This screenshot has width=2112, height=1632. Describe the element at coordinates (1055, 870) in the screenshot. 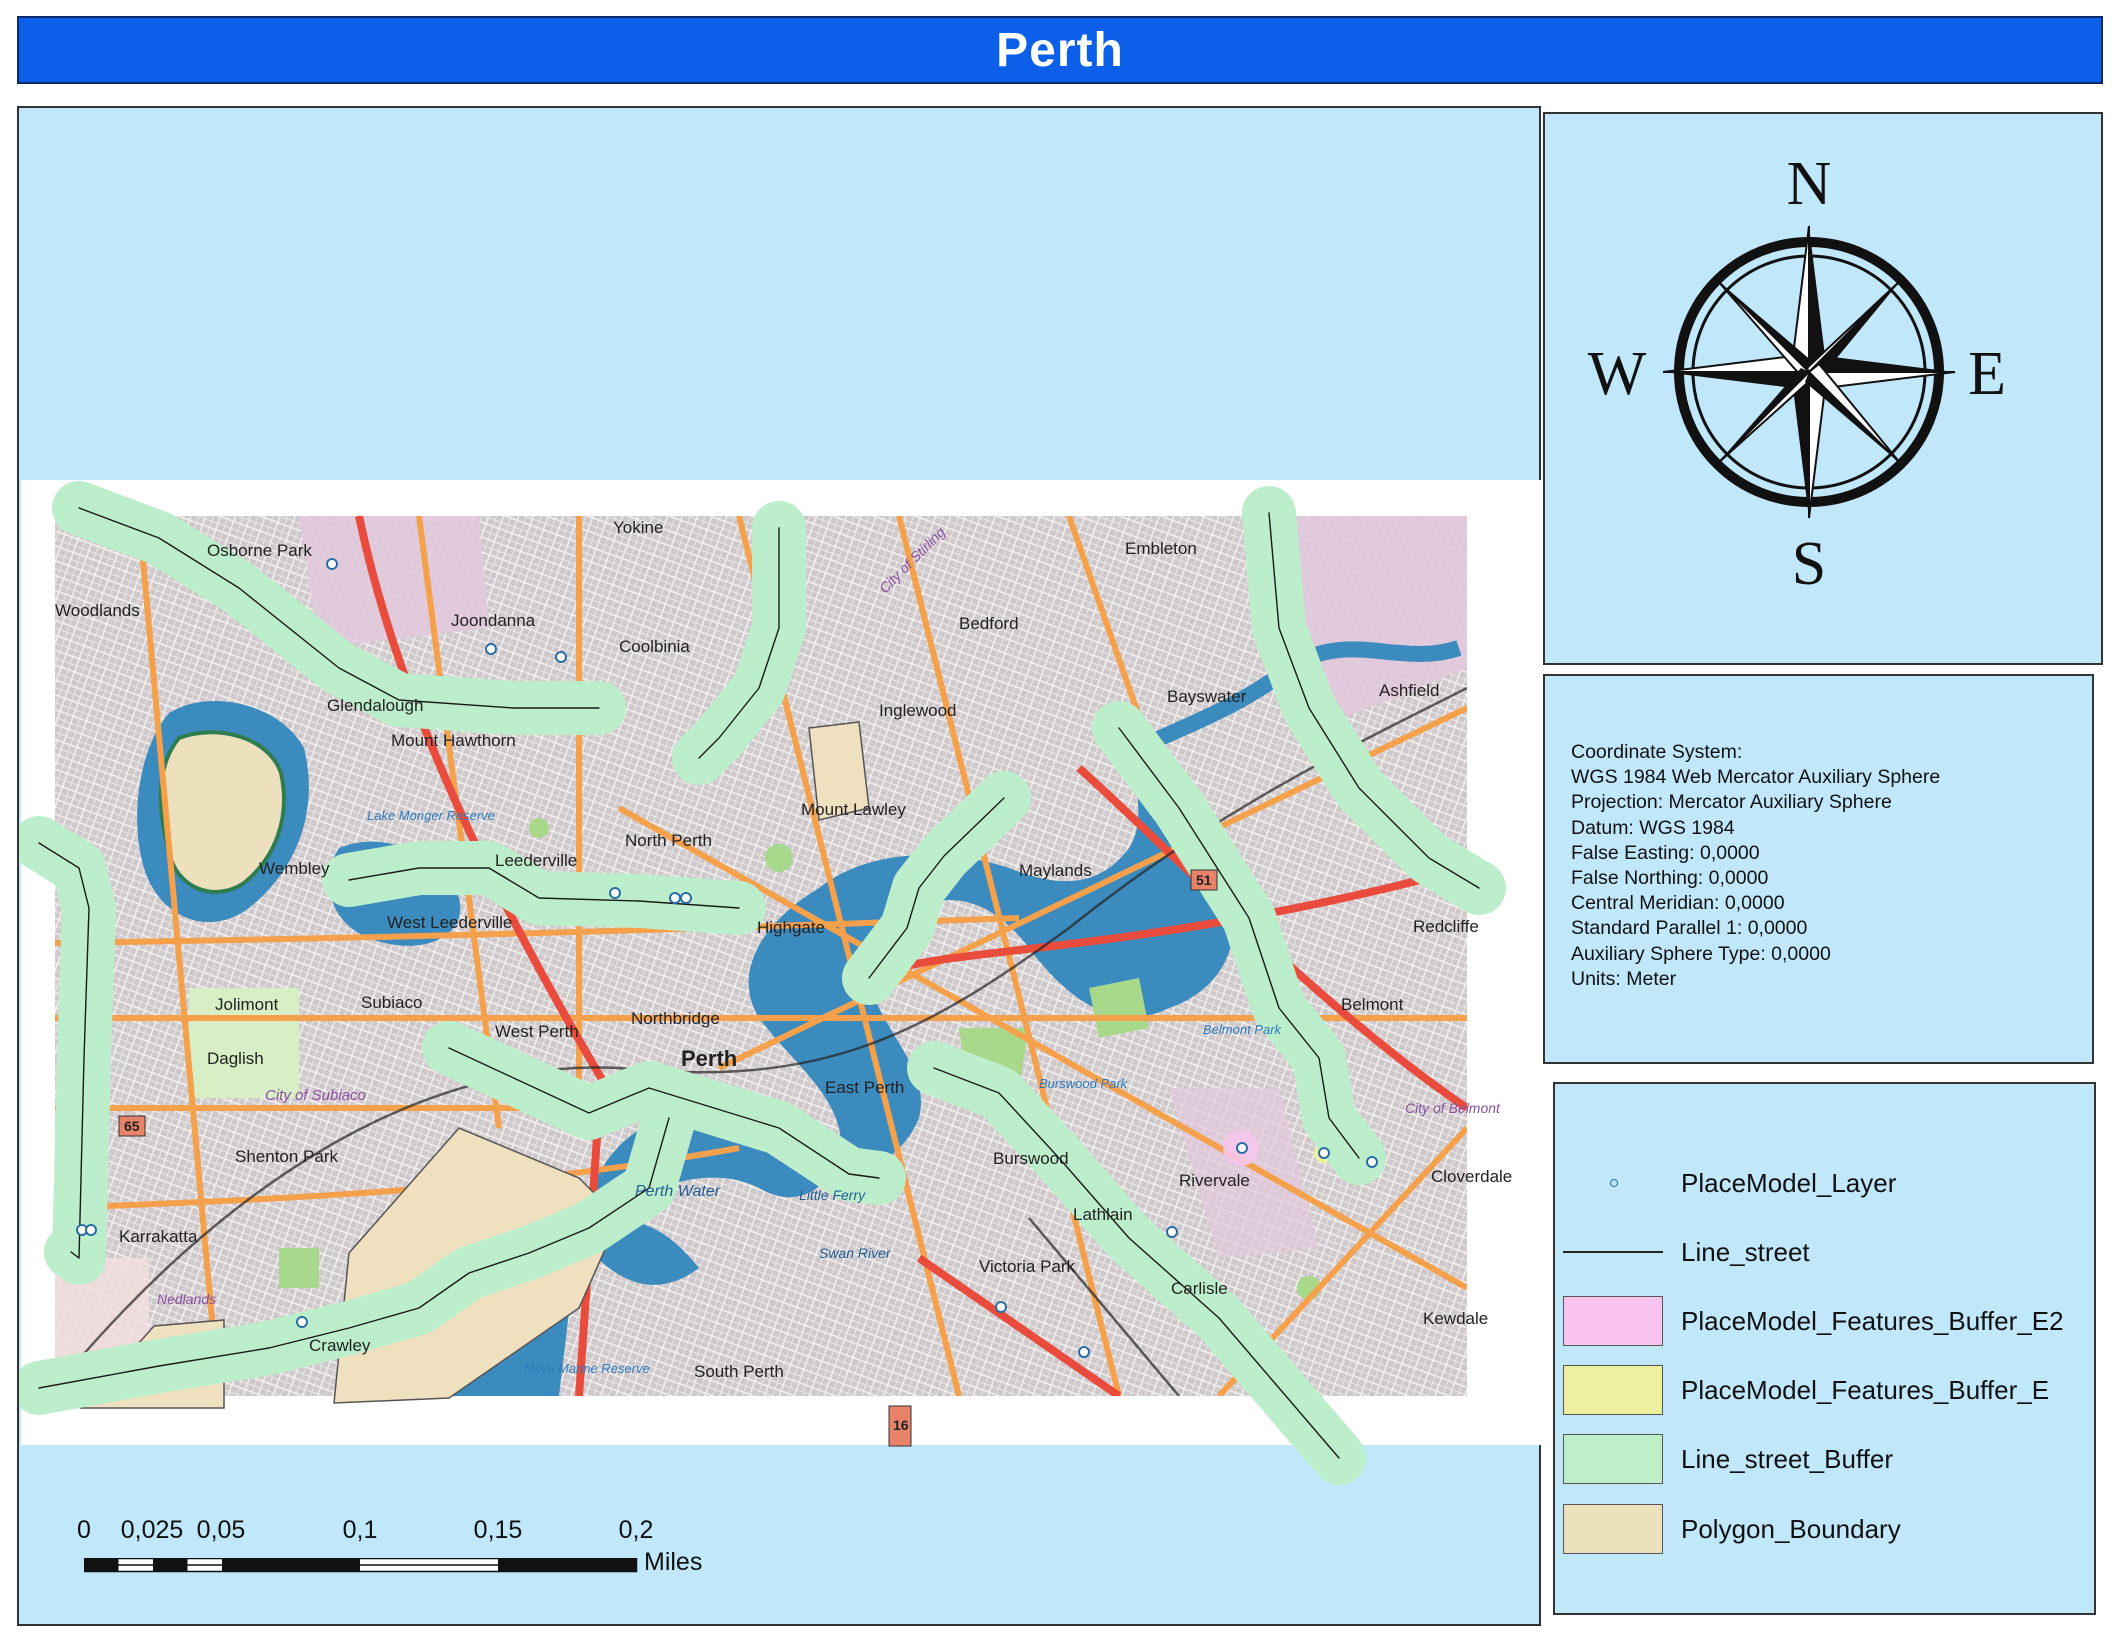

I see `place-label: Maylands` at that location.